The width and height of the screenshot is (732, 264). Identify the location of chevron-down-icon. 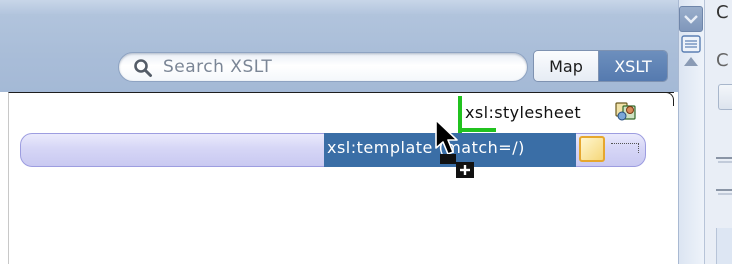
(691, 19).